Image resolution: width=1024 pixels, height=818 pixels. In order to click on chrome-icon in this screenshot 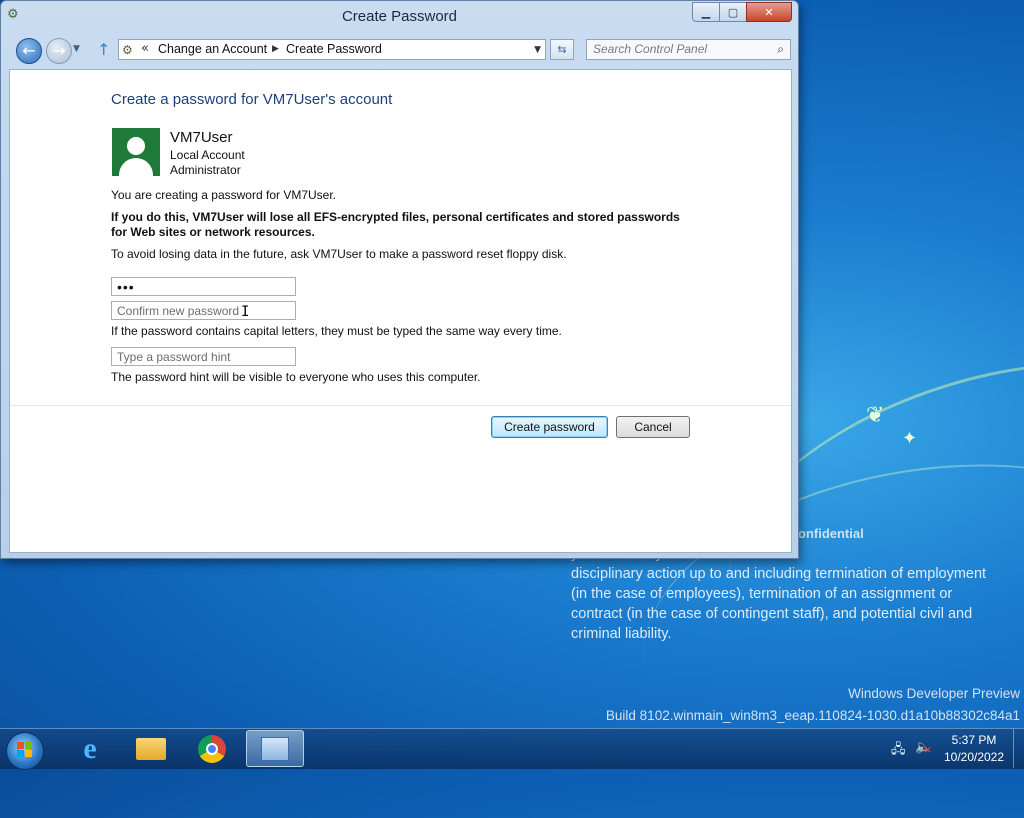, I will do `click(212, 748)`.